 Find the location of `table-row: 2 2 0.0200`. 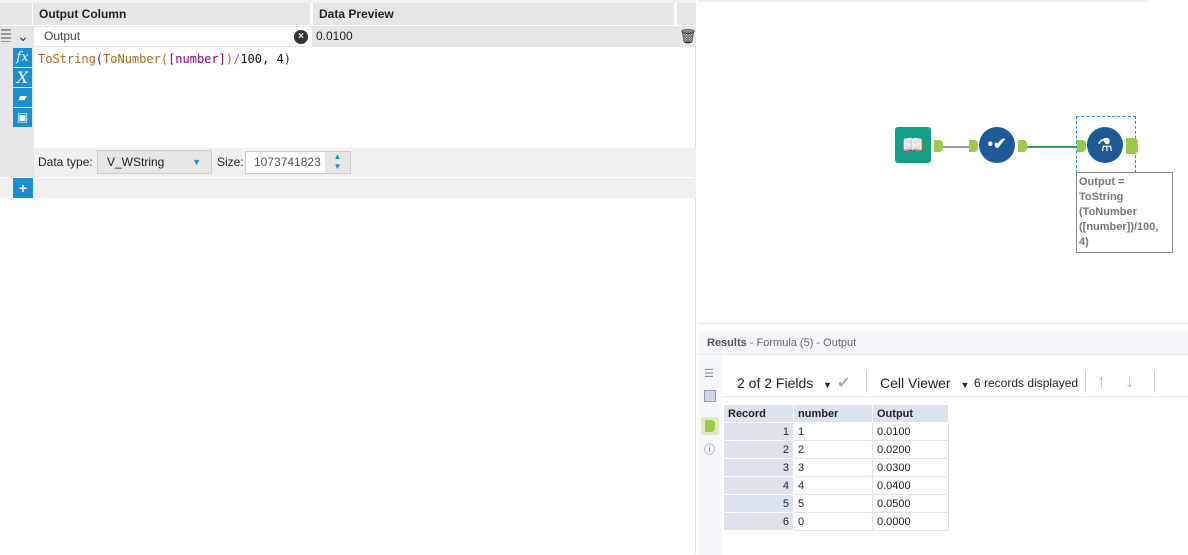

table-row: 2 2 0.0200 is located at coordinates (836, 449).